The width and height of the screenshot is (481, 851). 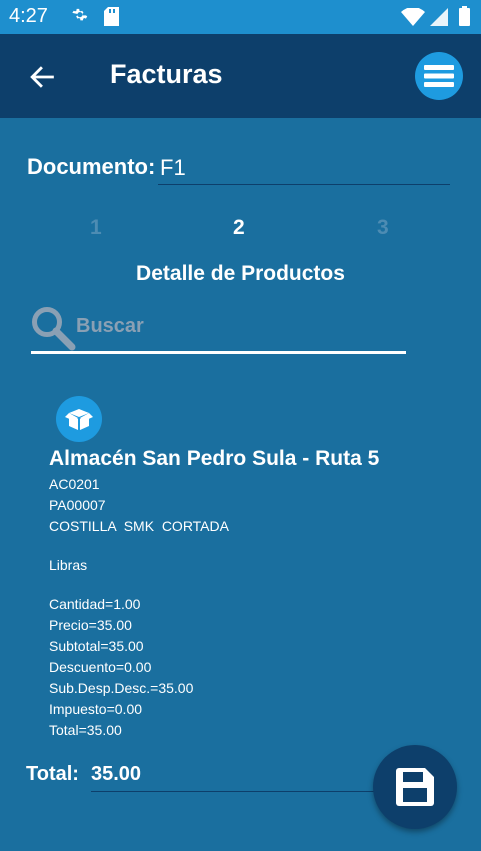 I want to click on save-button, so click(x=415, y=787).